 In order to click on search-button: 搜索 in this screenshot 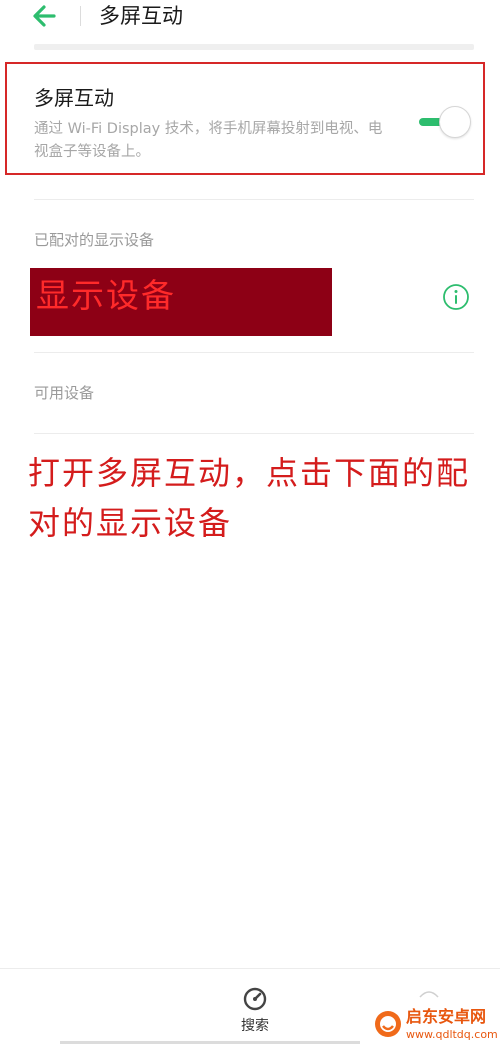, I will do `click(255, 1011)`.